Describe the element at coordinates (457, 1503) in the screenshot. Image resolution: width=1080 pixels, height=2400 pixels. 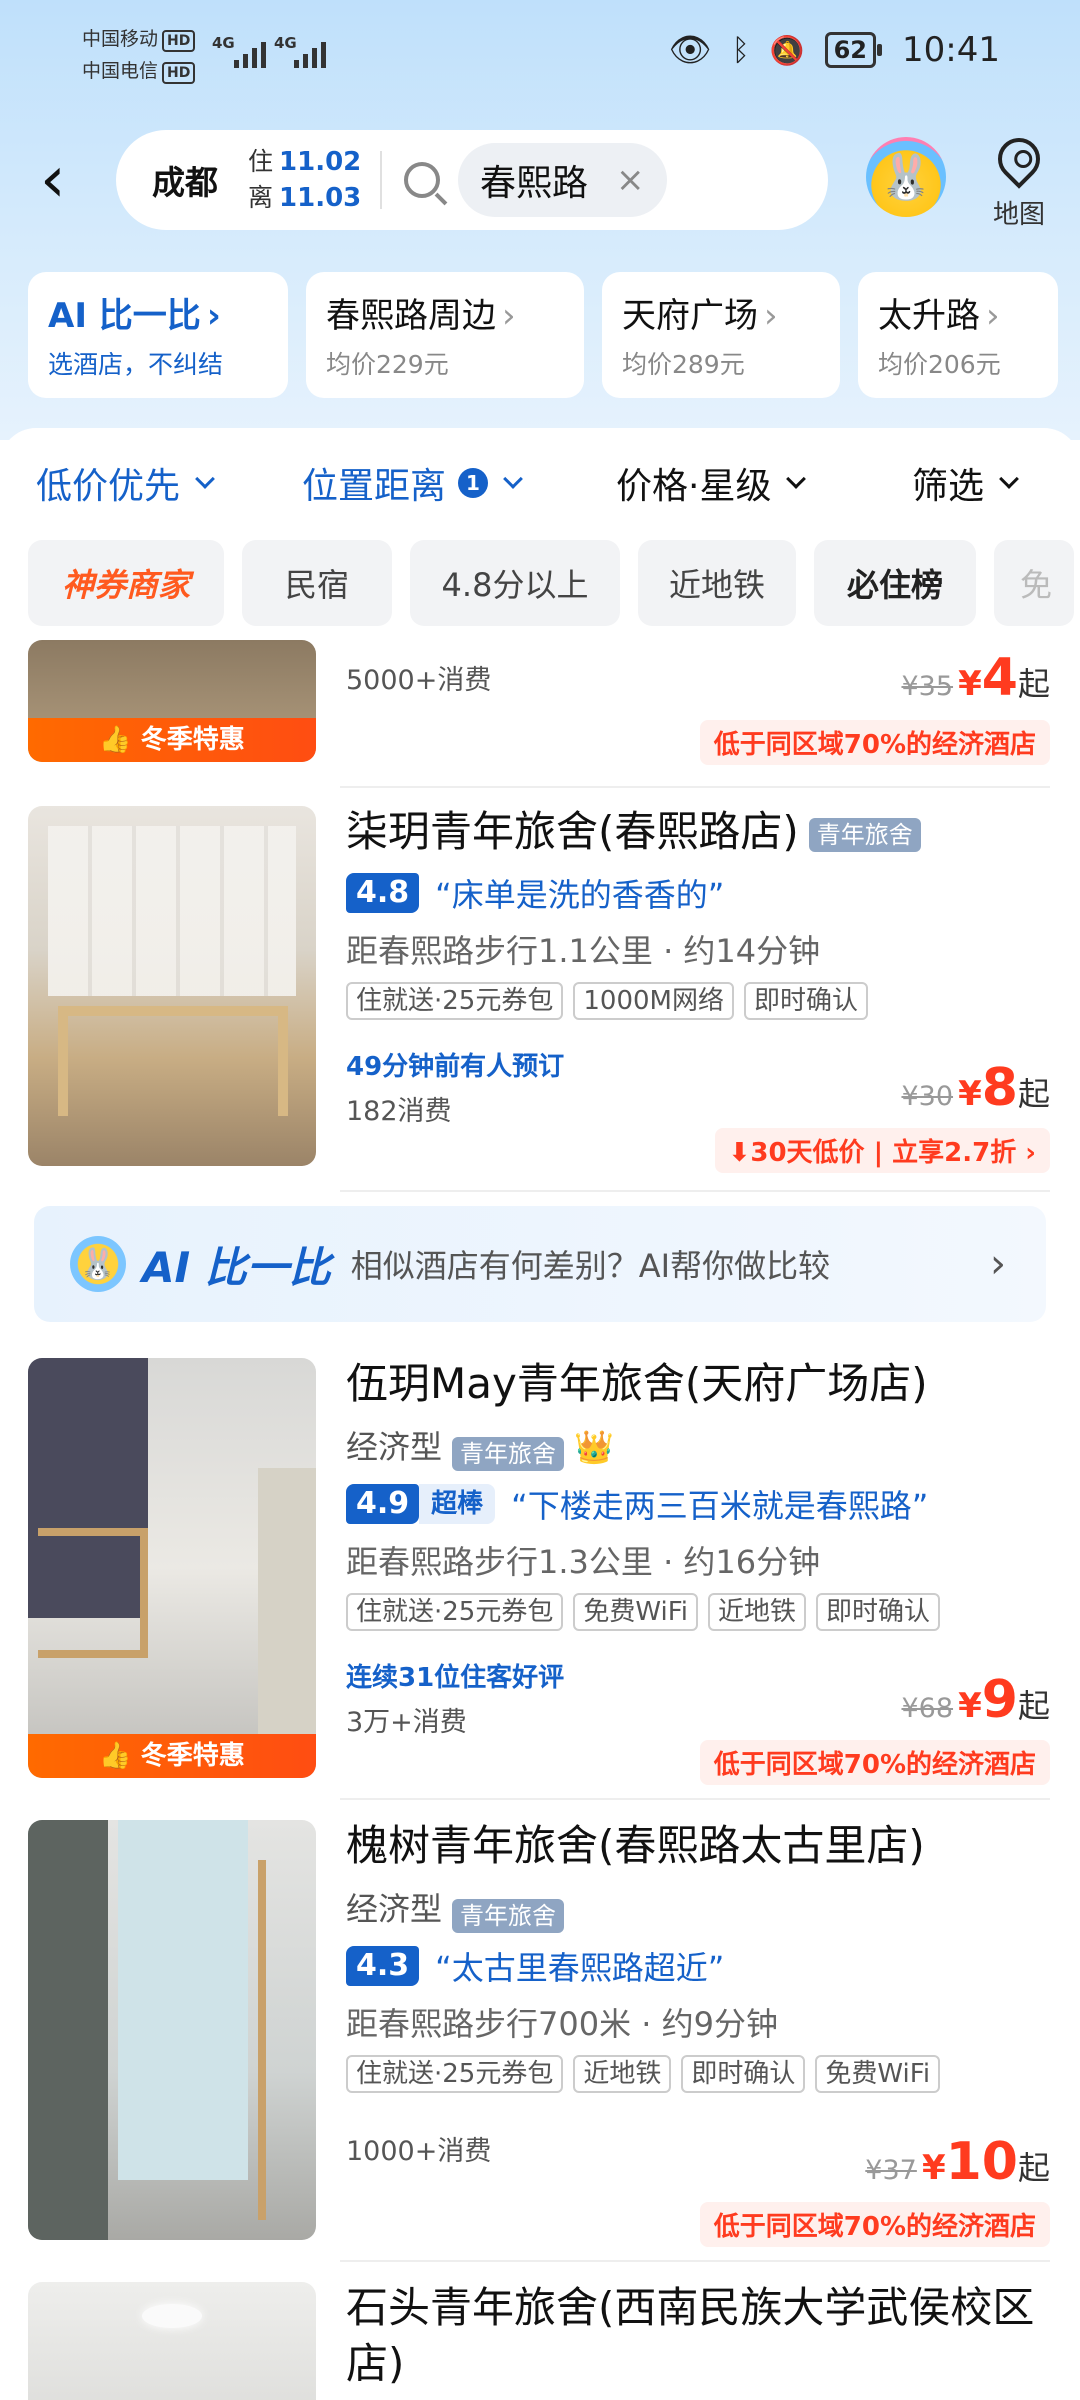
I see `rating-label: 超棒` at that location.